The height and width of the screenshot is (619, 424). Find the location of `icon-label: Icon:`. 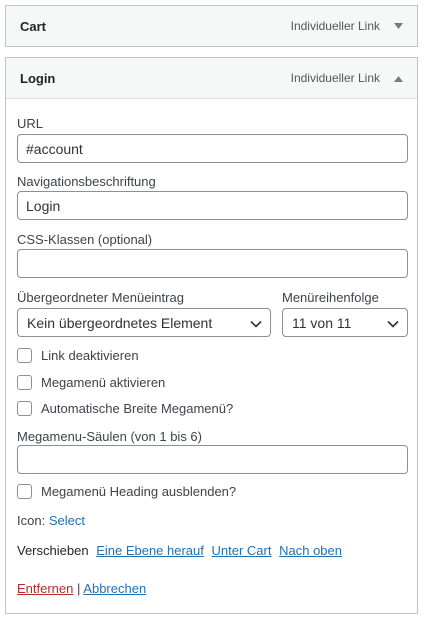

icon-label: Icon: is located at coordinates (31, 520).